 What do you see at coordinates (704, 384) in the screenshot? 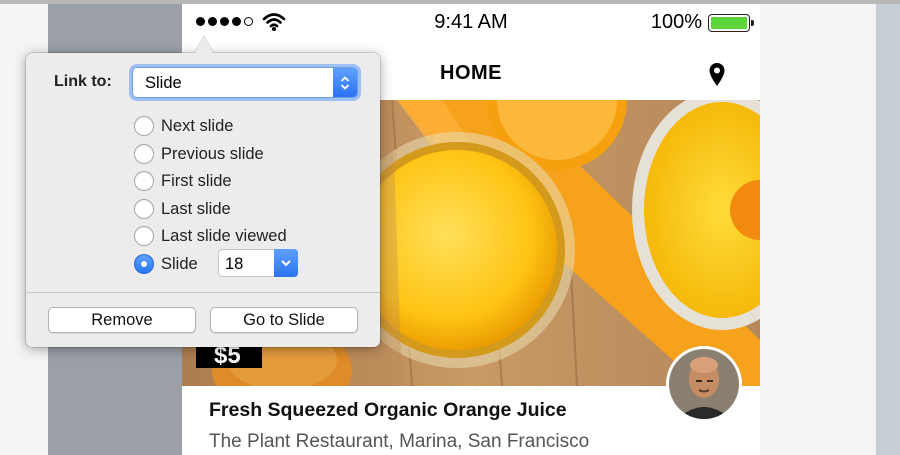
I see `avatar` at bounding box center [704, 384].